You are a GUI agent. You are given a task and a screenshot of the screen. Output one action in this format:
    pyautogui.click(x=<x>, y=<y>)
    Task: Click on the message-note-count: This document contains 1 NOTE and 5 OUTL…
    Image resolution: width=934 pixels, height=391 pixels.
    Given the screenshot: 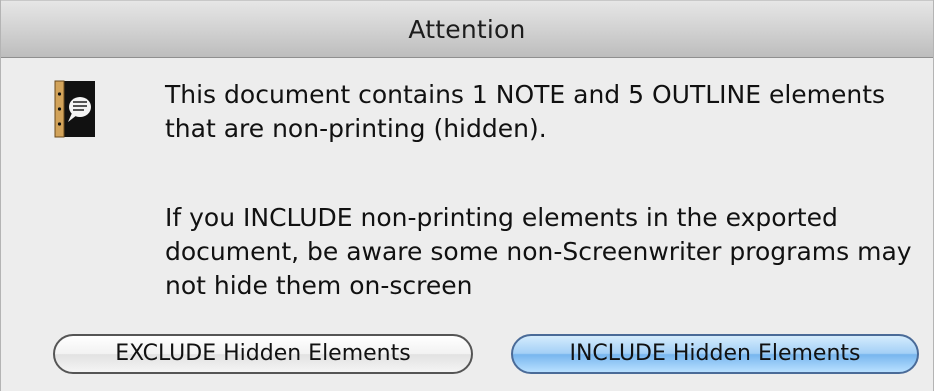 What is the action you would take?
    pyautogui.click(x=525, y=111)
    